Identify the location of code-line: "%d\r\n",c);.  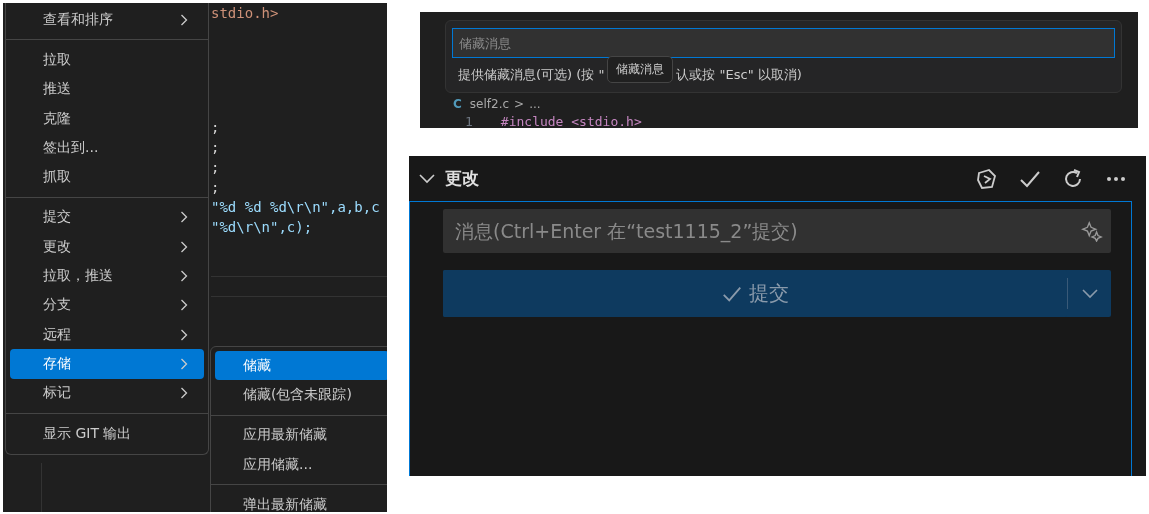
(262, 227).